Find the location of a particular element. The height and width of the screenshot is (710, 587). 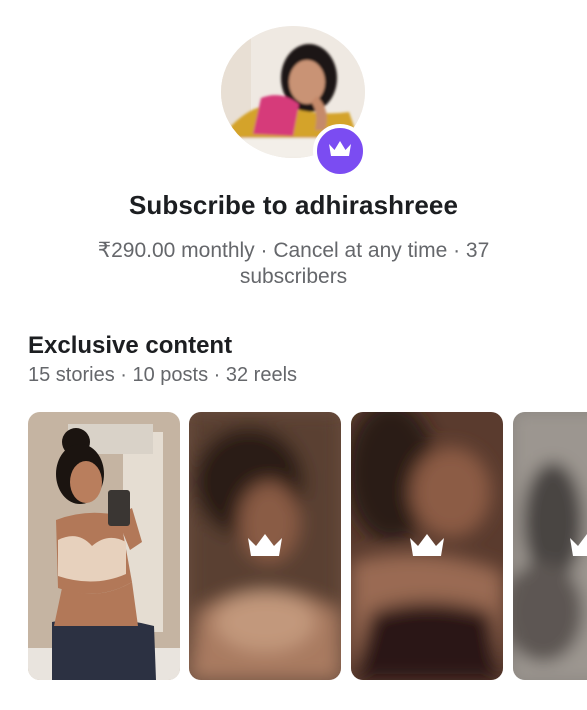

exclusive-content-counts: 15 stories · 10 posts · 32 reels is located at coordinates (163, 375).